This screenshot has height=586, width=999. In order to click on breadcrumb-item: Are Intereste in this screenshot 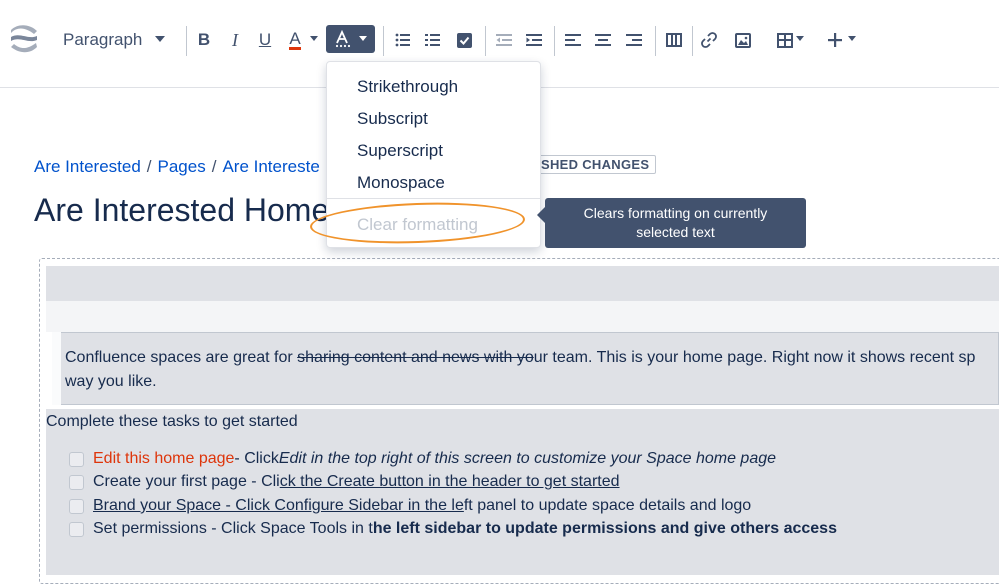, I will do `click(270, 166)`.